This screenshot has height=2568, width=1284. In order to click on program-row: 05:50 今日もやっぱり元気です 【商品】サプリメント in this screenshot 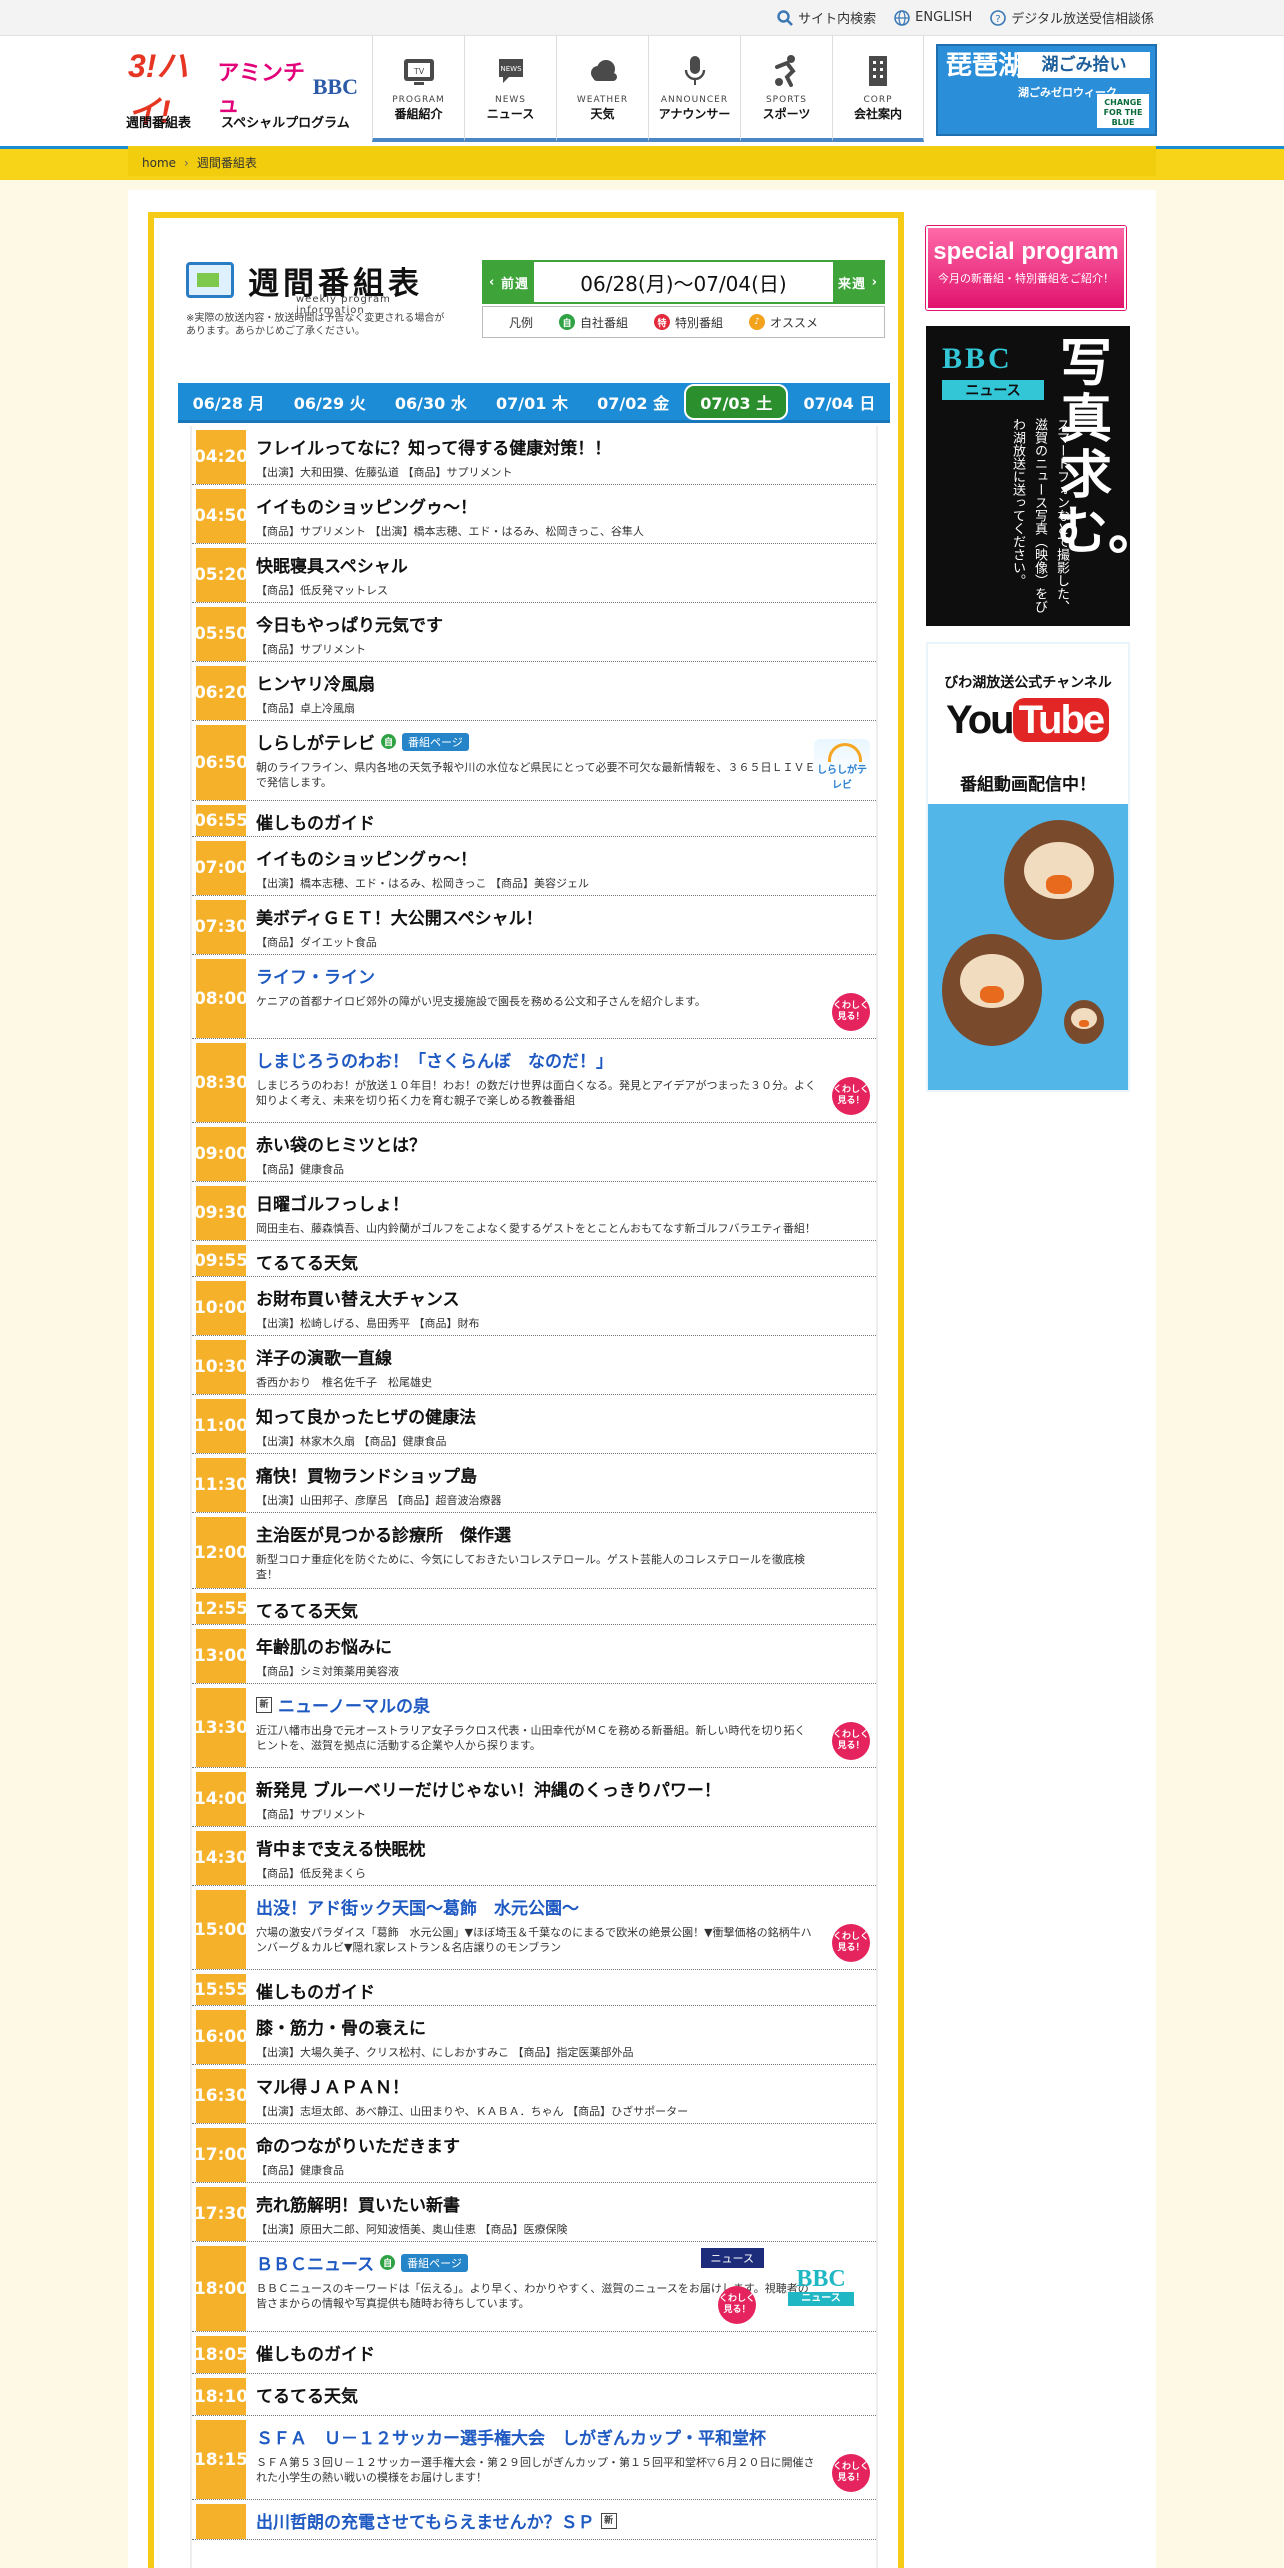, I will do `click(534, 632)`.